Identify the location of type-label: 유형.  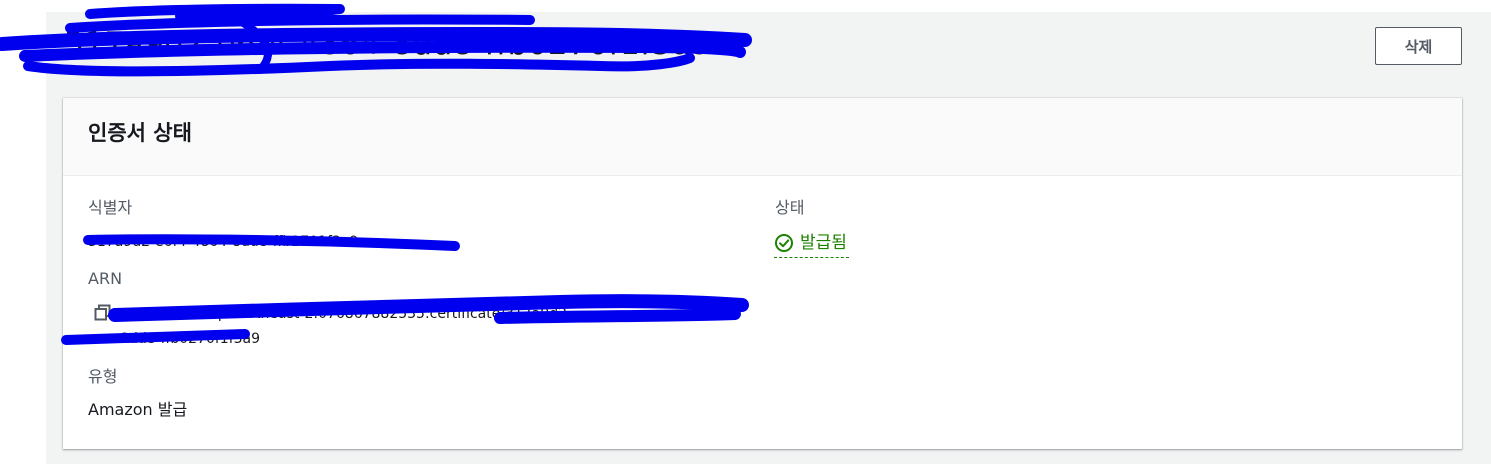
(103, 376).